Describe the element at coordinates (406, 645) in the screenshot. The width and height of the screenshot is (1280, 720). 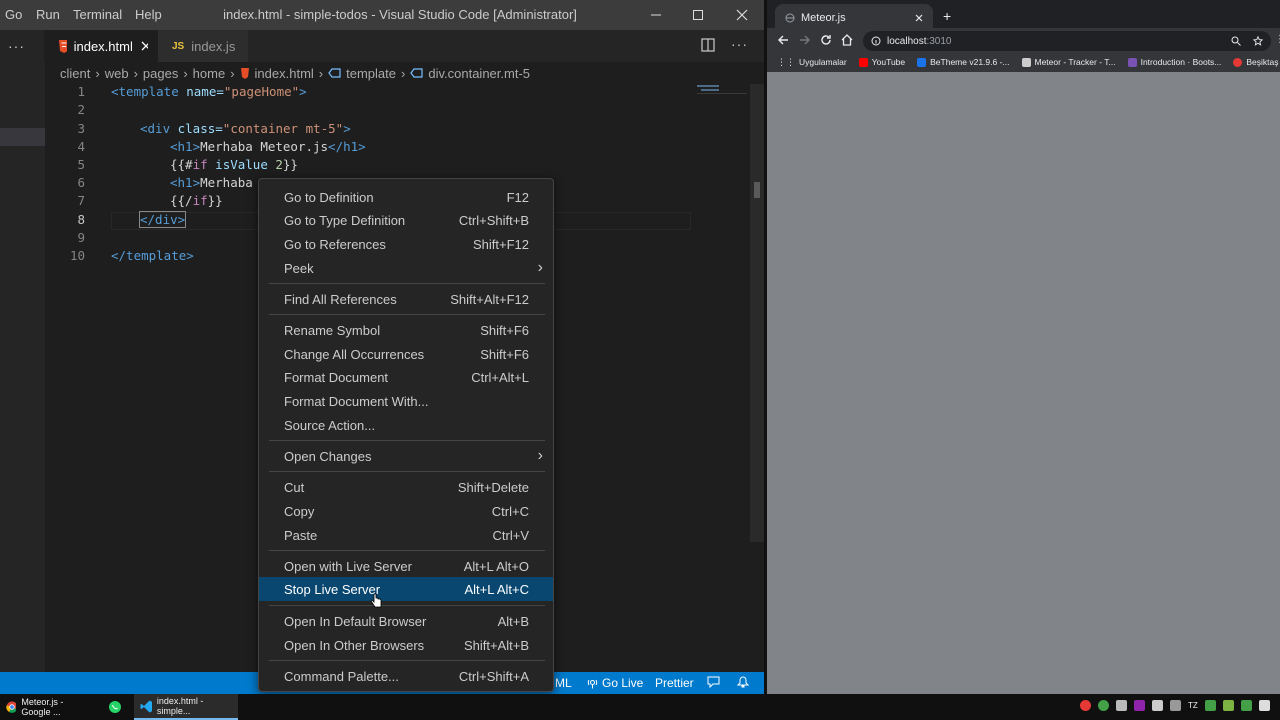
I see `menu-item-open-in-other-browsers: Open In Other Browsers Shift+Alt+B` at that location.